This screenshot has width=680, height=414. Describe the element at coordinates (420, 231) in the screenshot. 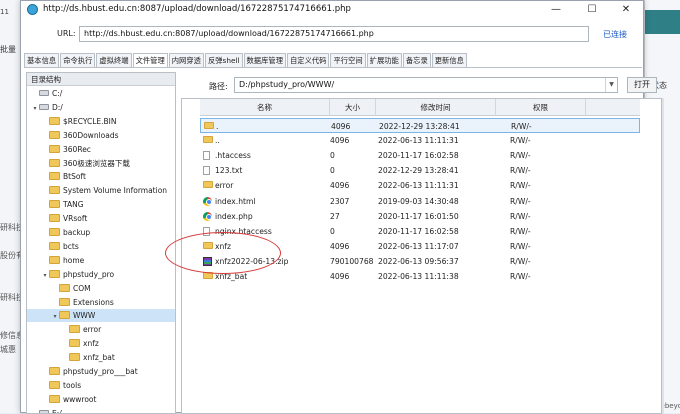

I see `file-row: nginx.htaccess 0 2020-11-17 16:02:58 R/W/-` at that location.